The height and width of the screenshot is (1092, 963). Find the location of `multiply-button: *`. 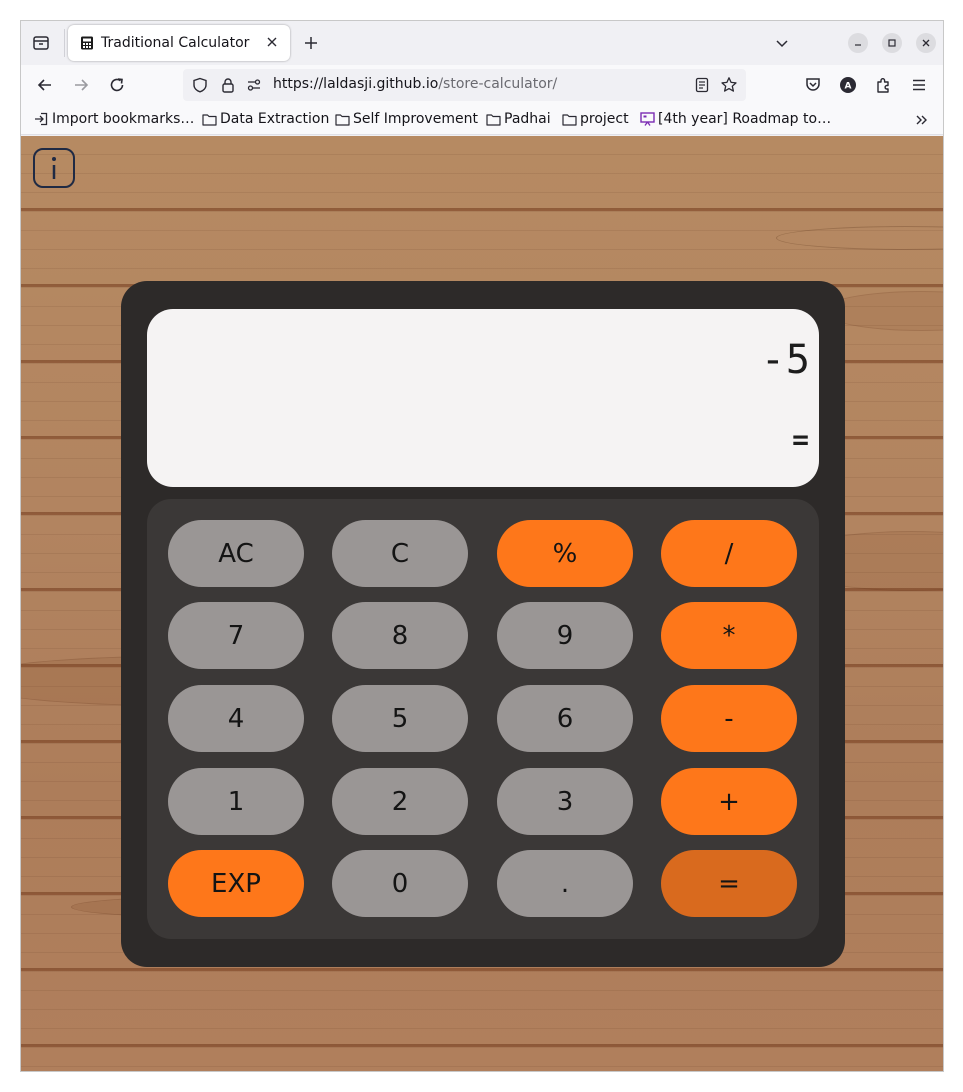

multiply-button: * is located at coordinates (729, 635).